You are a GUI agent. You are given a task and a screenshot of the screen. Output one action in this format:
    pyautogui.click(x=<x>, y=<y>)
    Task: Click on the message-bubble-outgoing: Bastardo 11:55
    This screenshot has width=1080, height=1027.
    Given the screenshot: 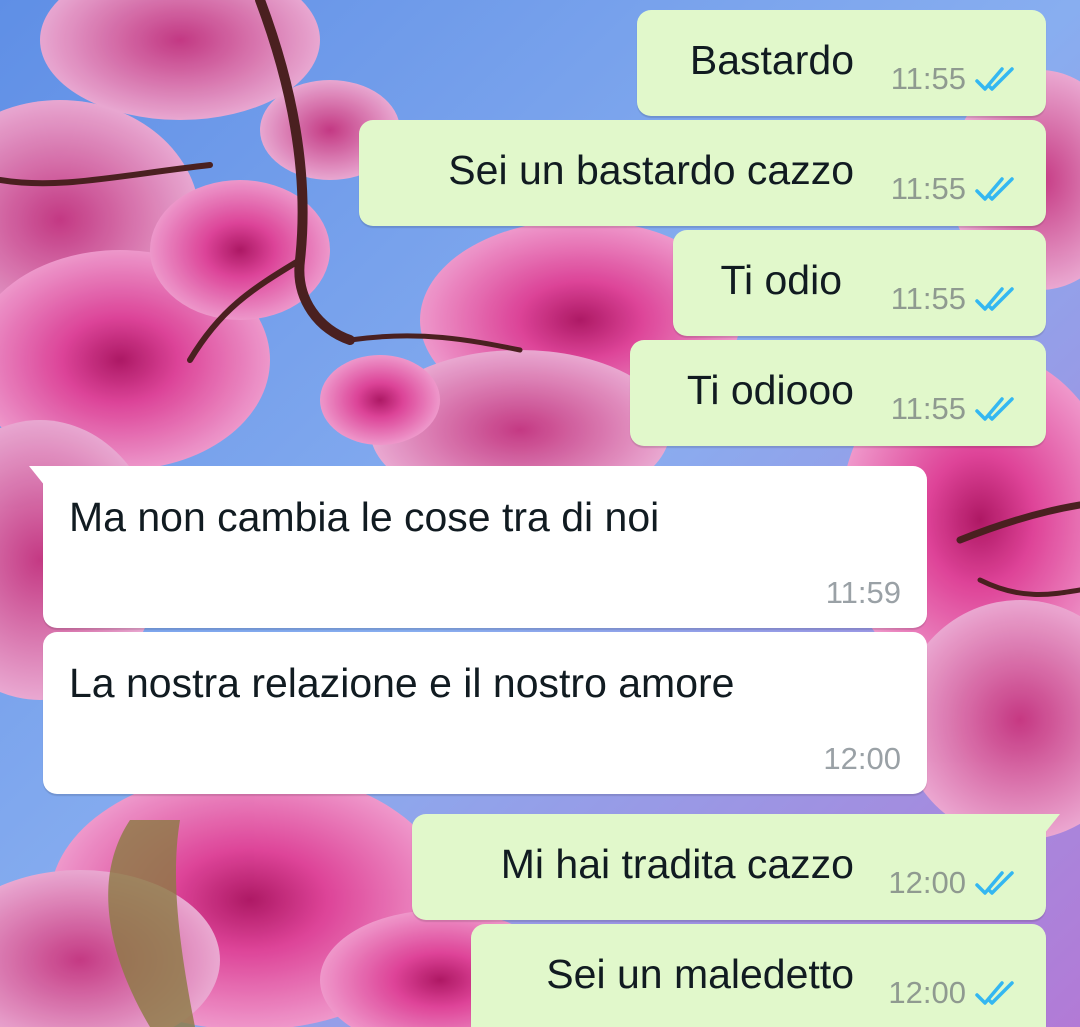 What is the action you would take?
    pyautogui.click(x=841, y=63)
    